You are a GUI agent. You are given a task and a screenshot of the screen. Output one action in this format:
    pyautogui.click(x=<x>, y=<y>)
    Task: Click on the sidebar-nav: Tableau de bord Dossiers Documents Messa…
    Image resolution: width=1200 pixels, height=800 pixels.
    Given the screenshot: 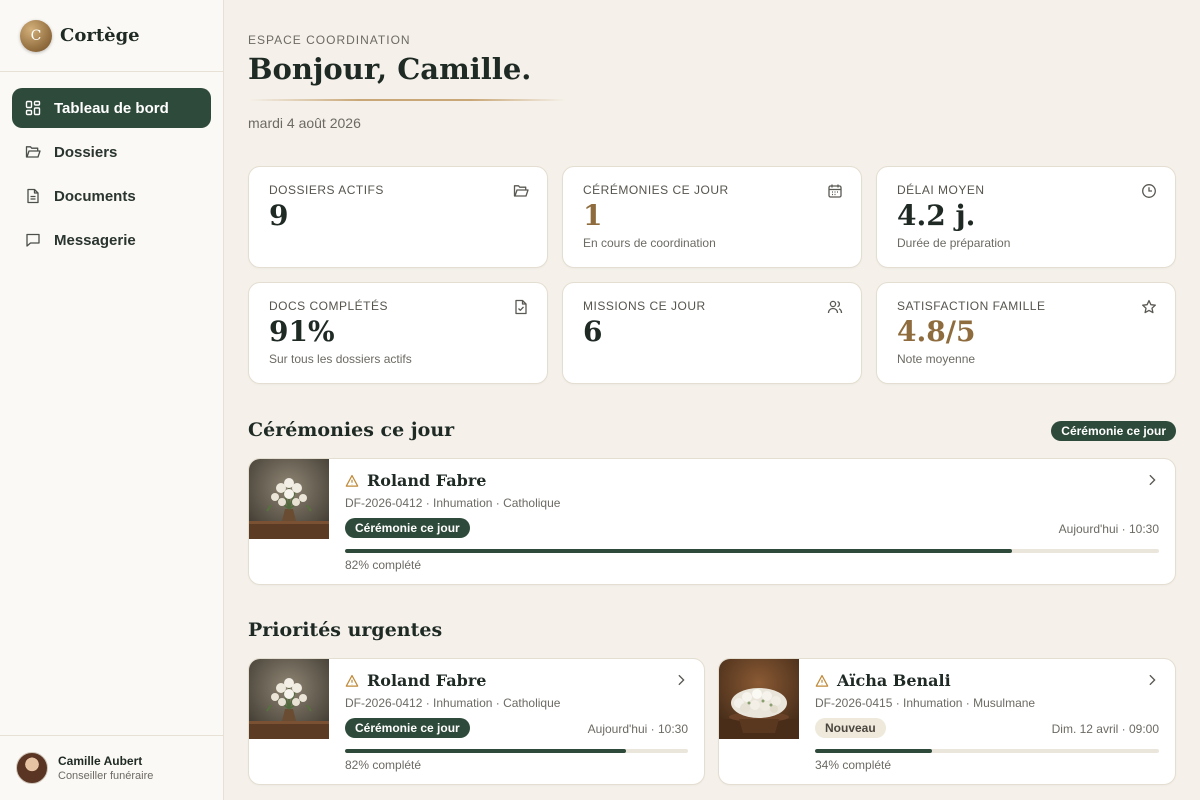 What is the action you would take?
    pyautogui.click(x=111, y=176)
    